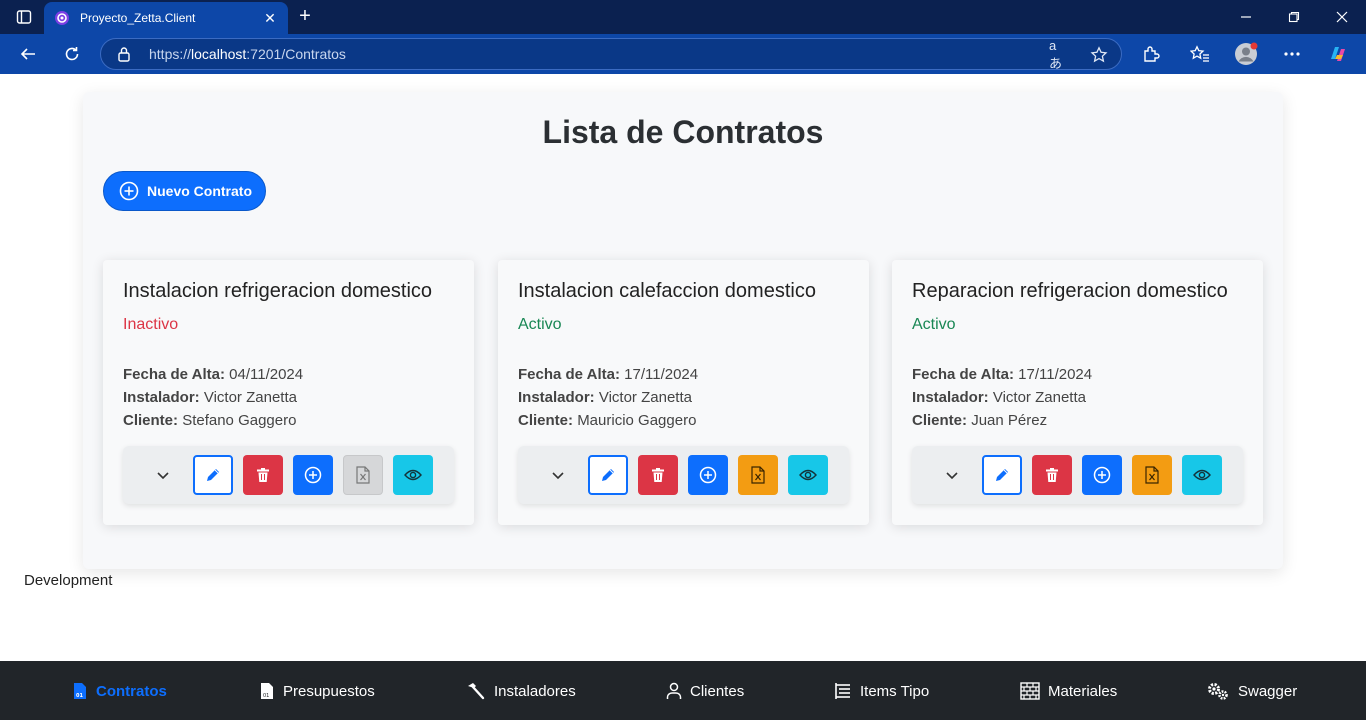  I want to click on more-menu-icon, so click(1292, 54).